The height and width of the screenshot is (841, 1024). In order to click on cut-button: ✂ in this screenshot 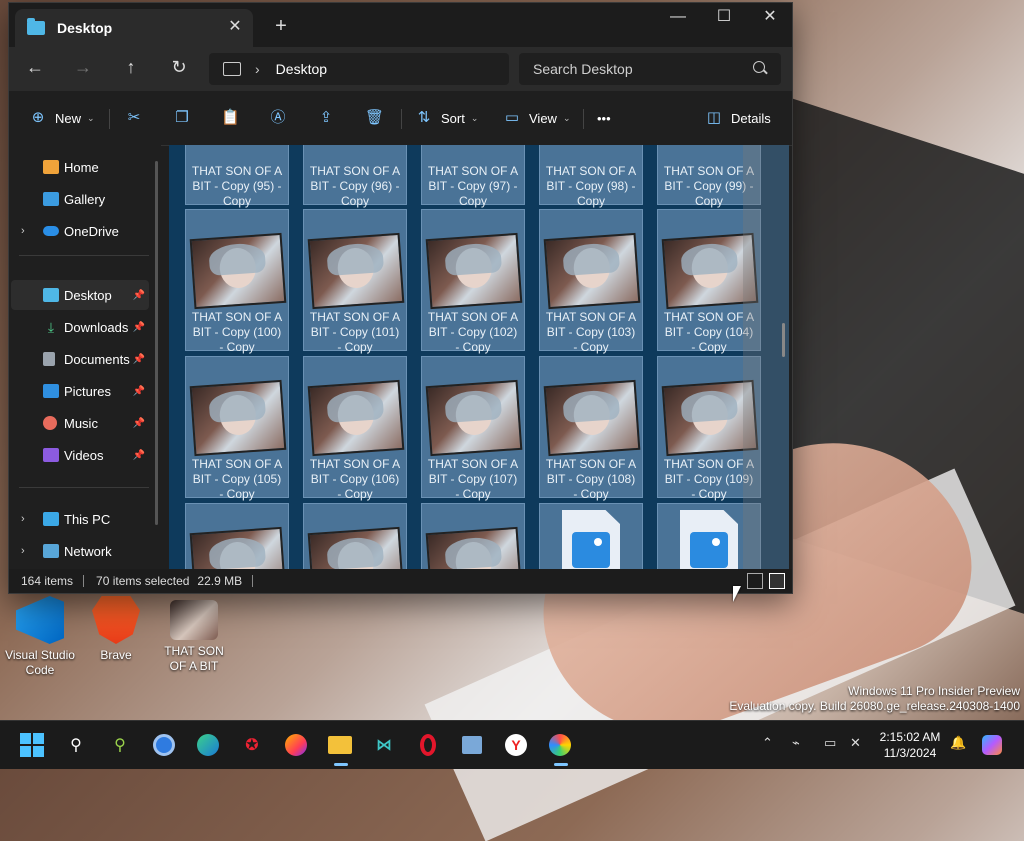, I will do `click(134, 118)`.